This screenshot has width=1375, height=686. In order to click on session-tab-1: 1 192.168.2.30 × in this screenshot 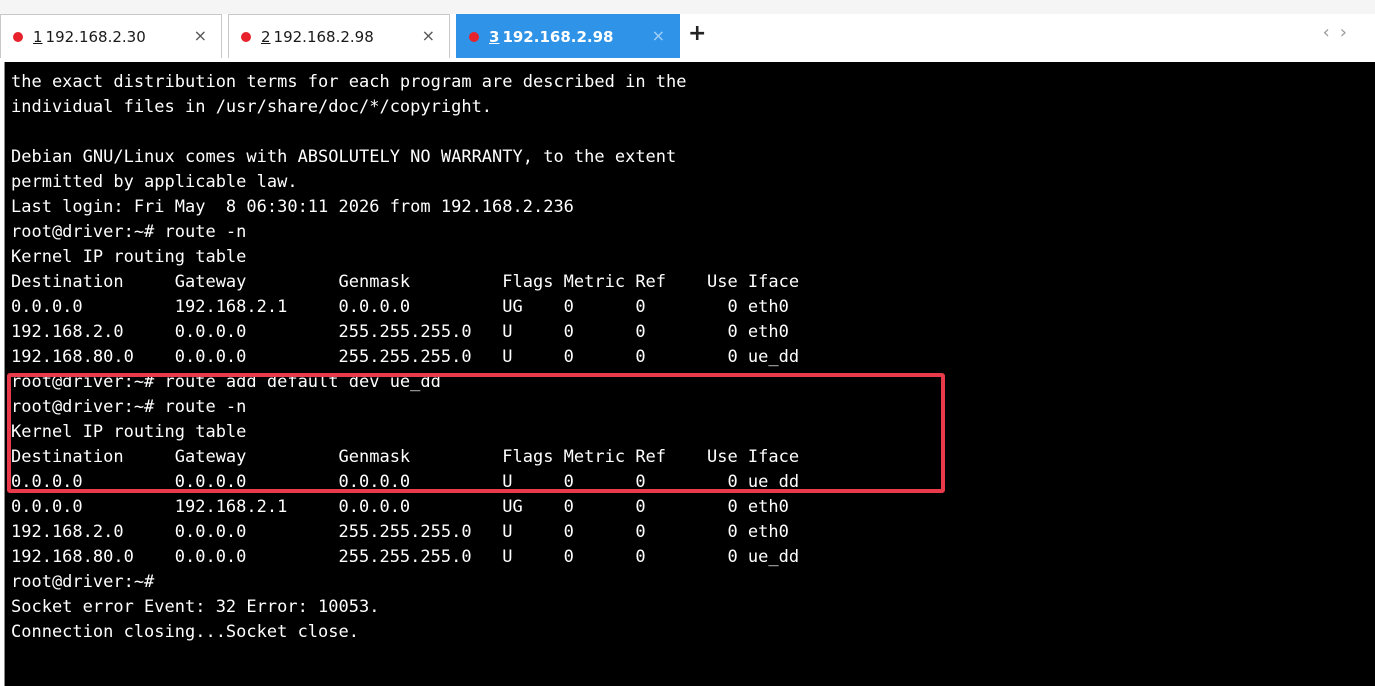, I will do `click(111, 36)`.